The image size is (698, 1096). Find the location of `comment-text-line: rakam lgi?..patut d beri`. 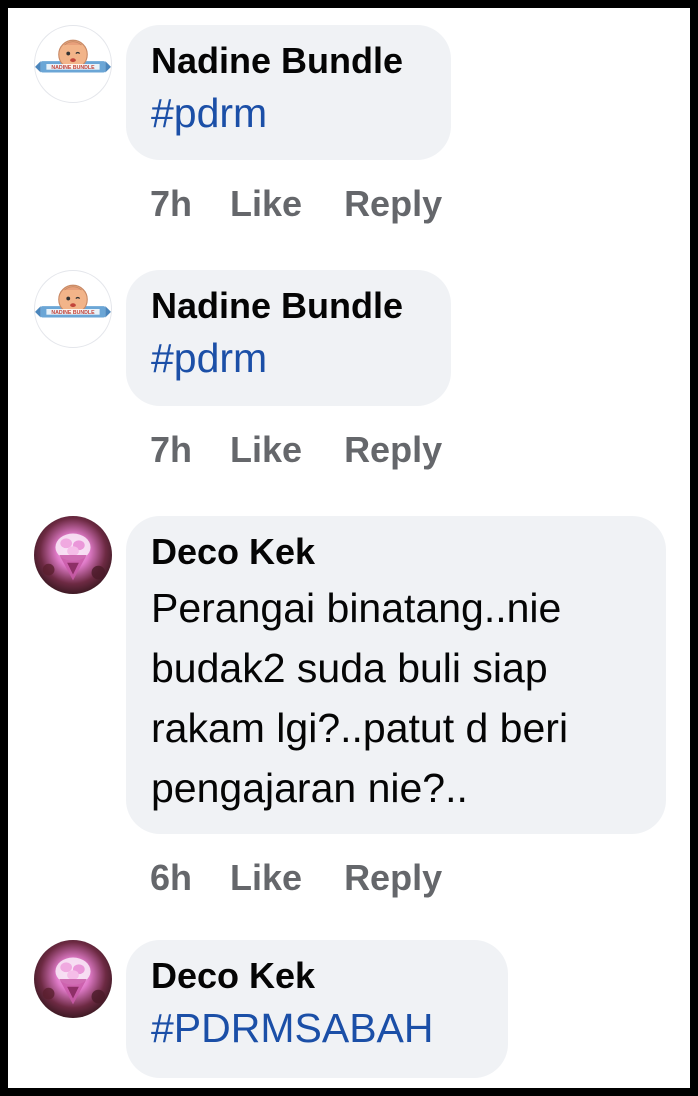

comment-text-line: rakam lgi?..patut d beri is located at coordinates (360, 728).